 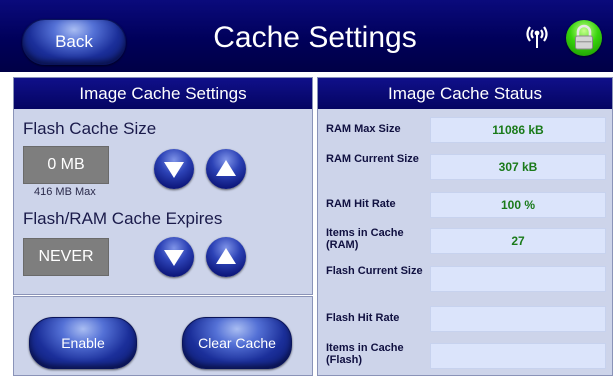 I want to click on expires-increase-button, so click(x=226, y=257).